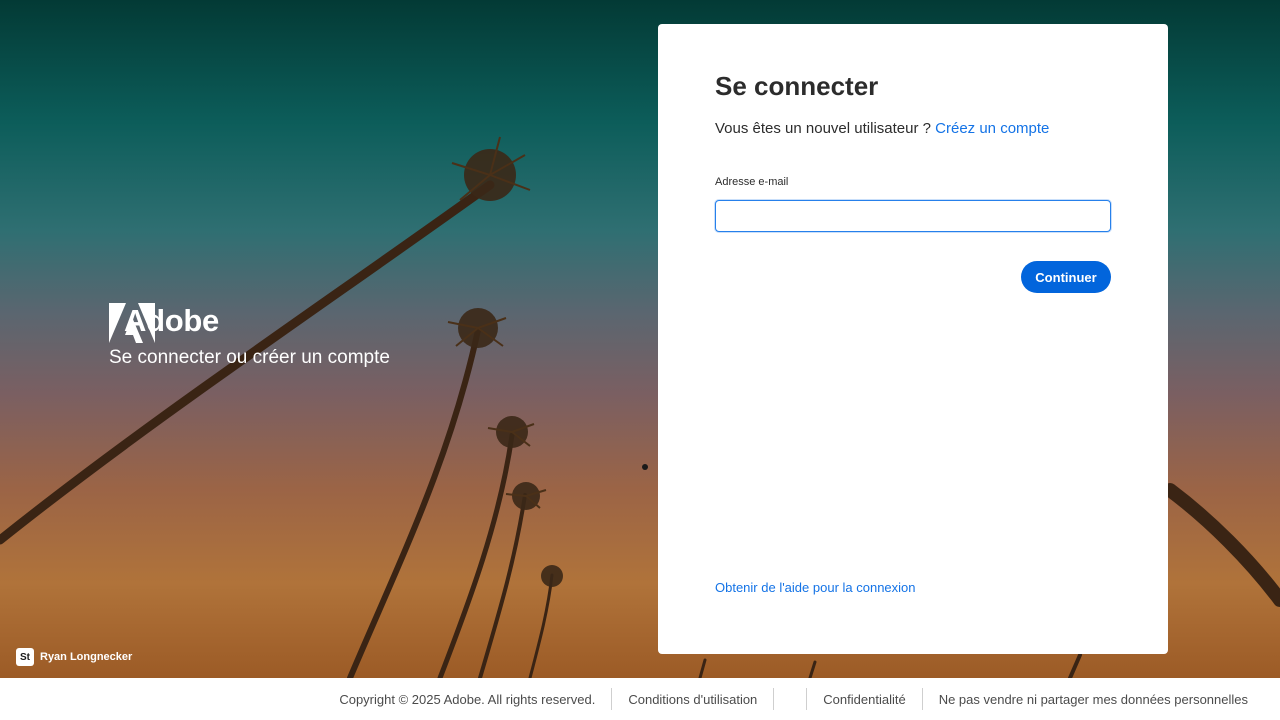 The image size is (1280, 720). I want to click on photo-credit: St Ryan Longnecker, so click(74, 657).